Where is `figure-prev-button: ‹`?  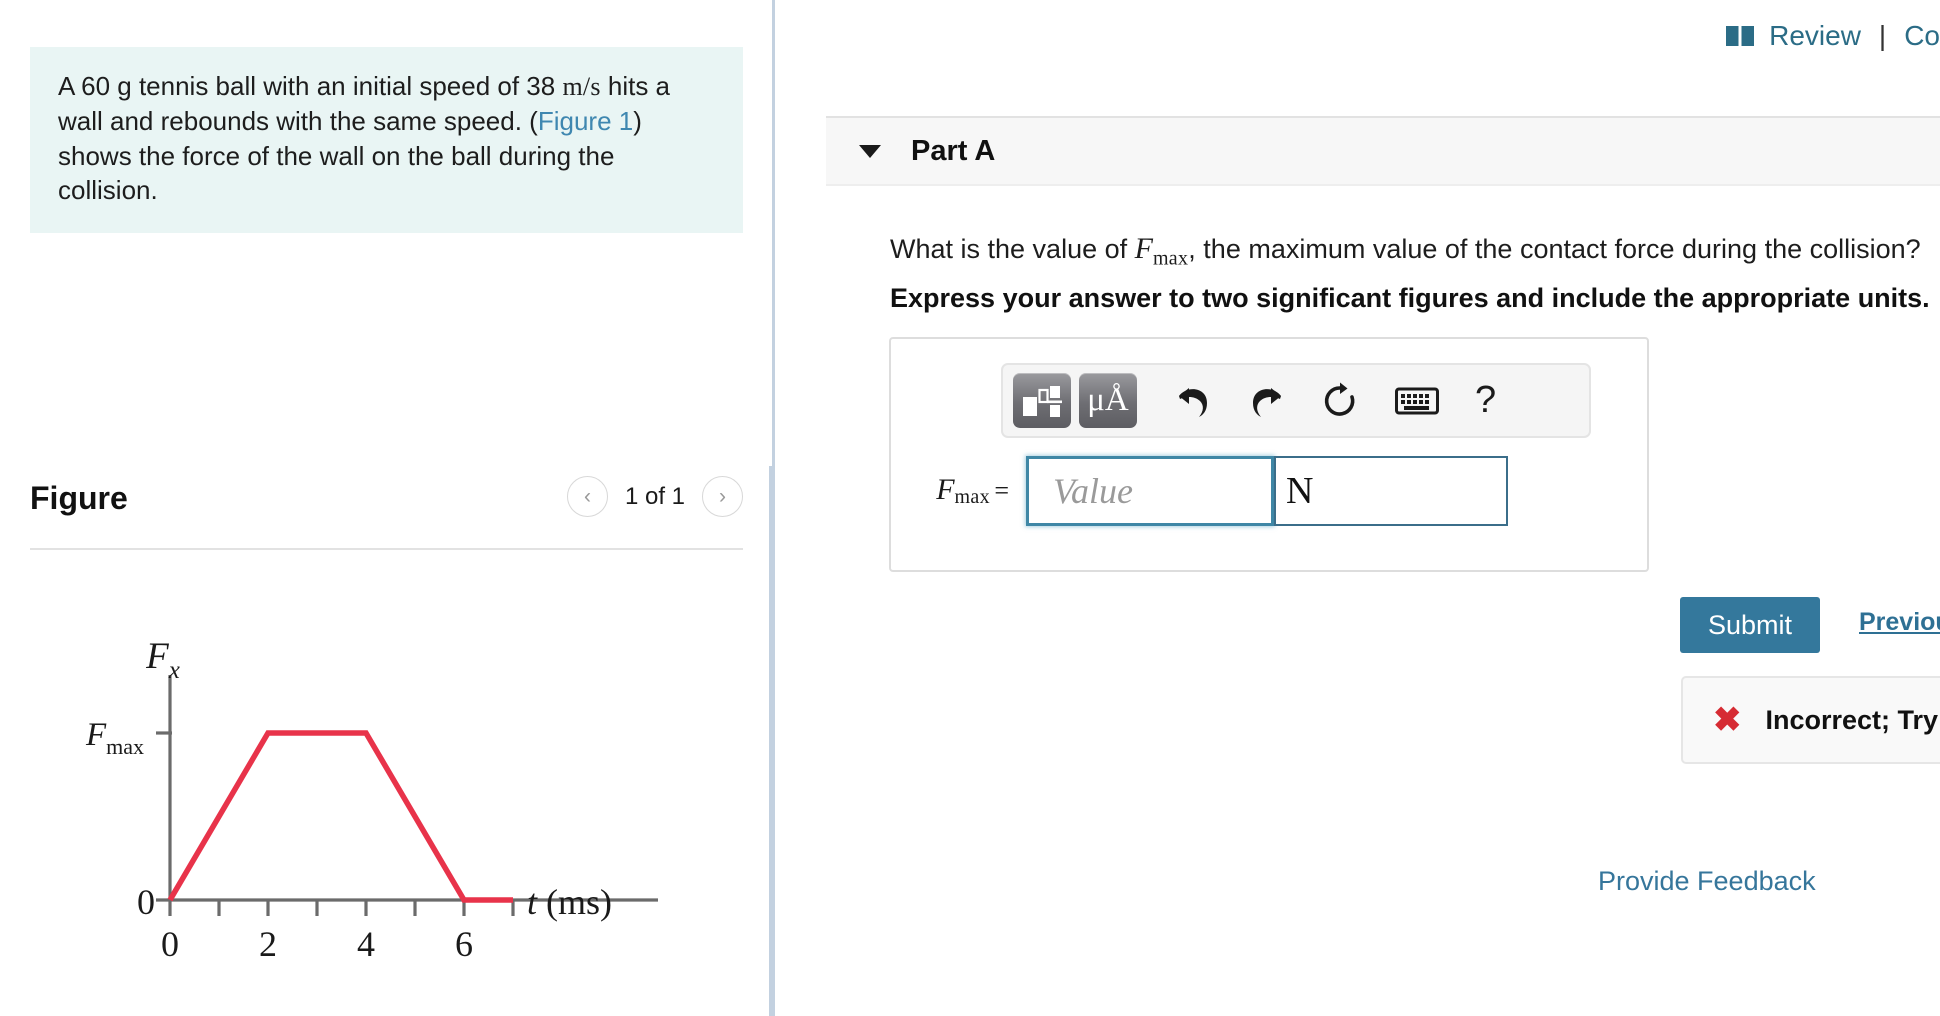 figure-prev-button: ‹ is located at coordinates (587, 496).